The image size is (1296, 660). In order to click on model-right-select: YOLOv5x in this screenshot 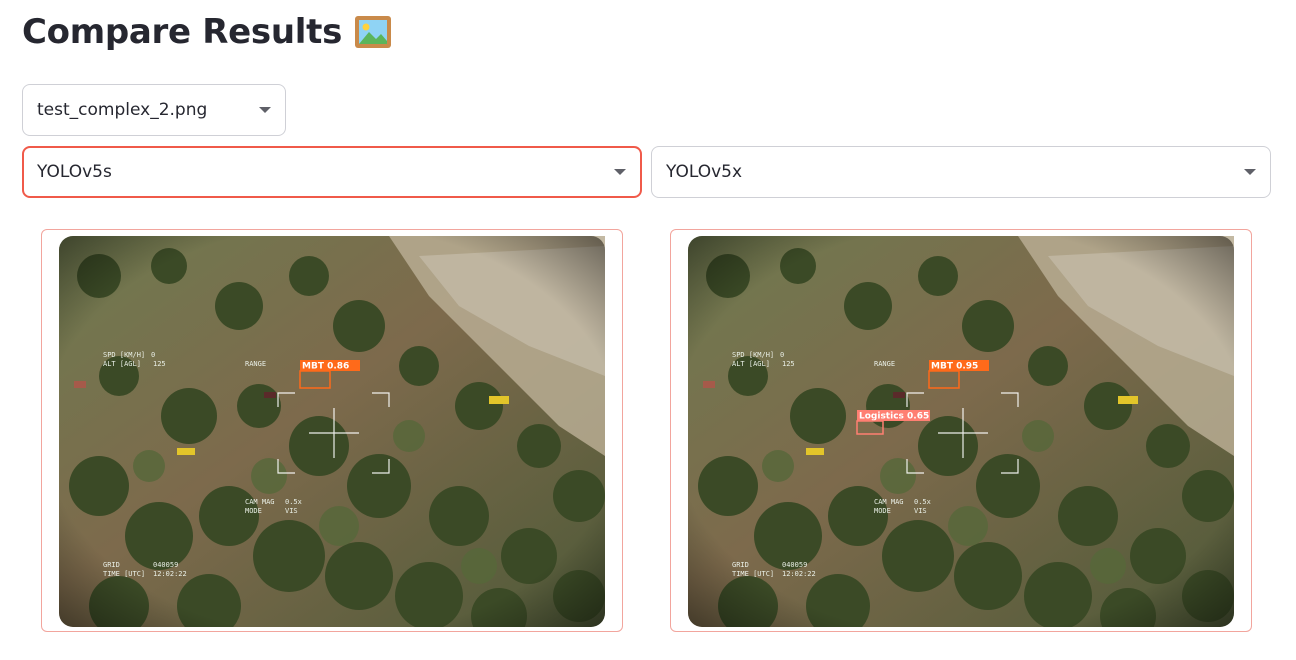, I will do `click(961, 172)`.